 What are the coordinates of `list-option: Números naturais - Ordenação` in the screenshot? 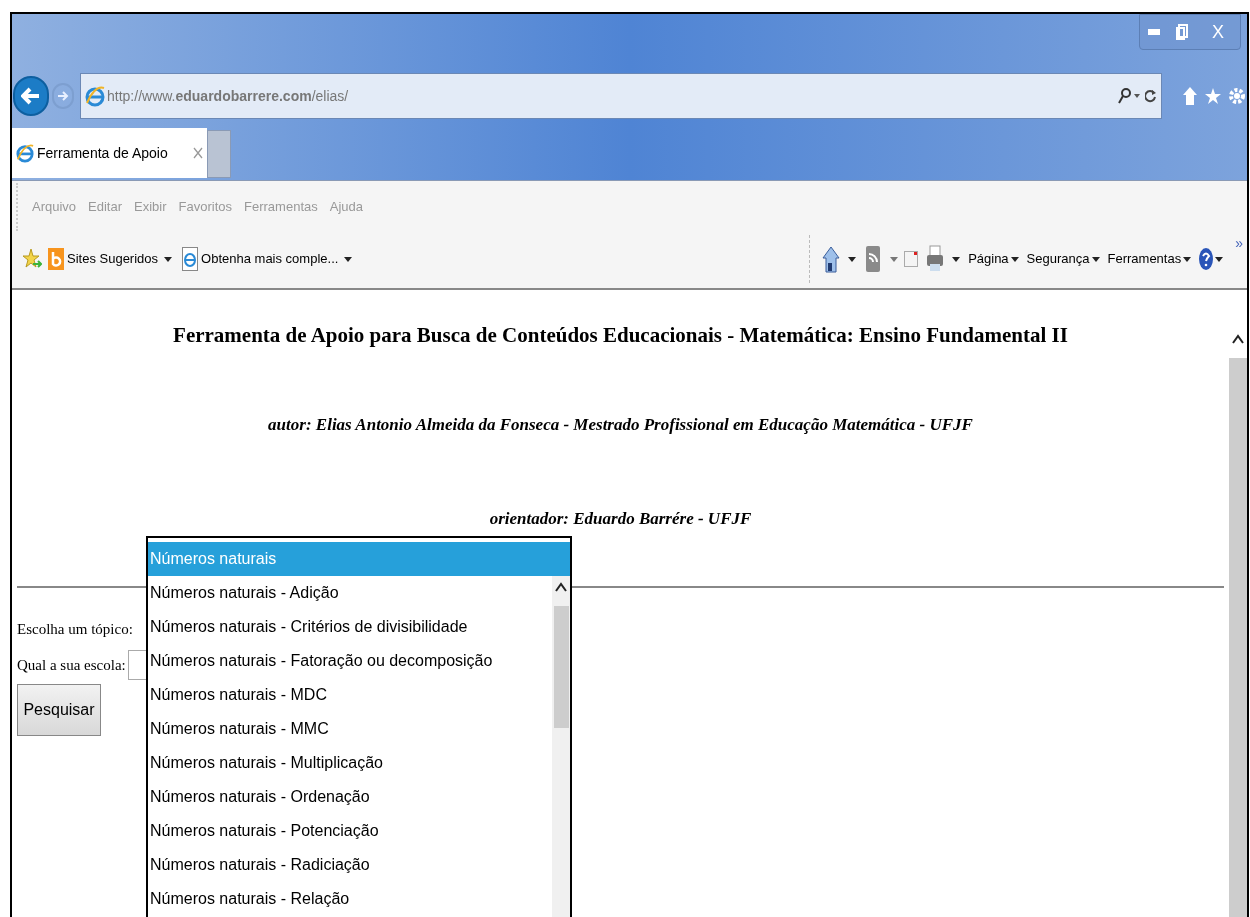 It's located at (350, 797).